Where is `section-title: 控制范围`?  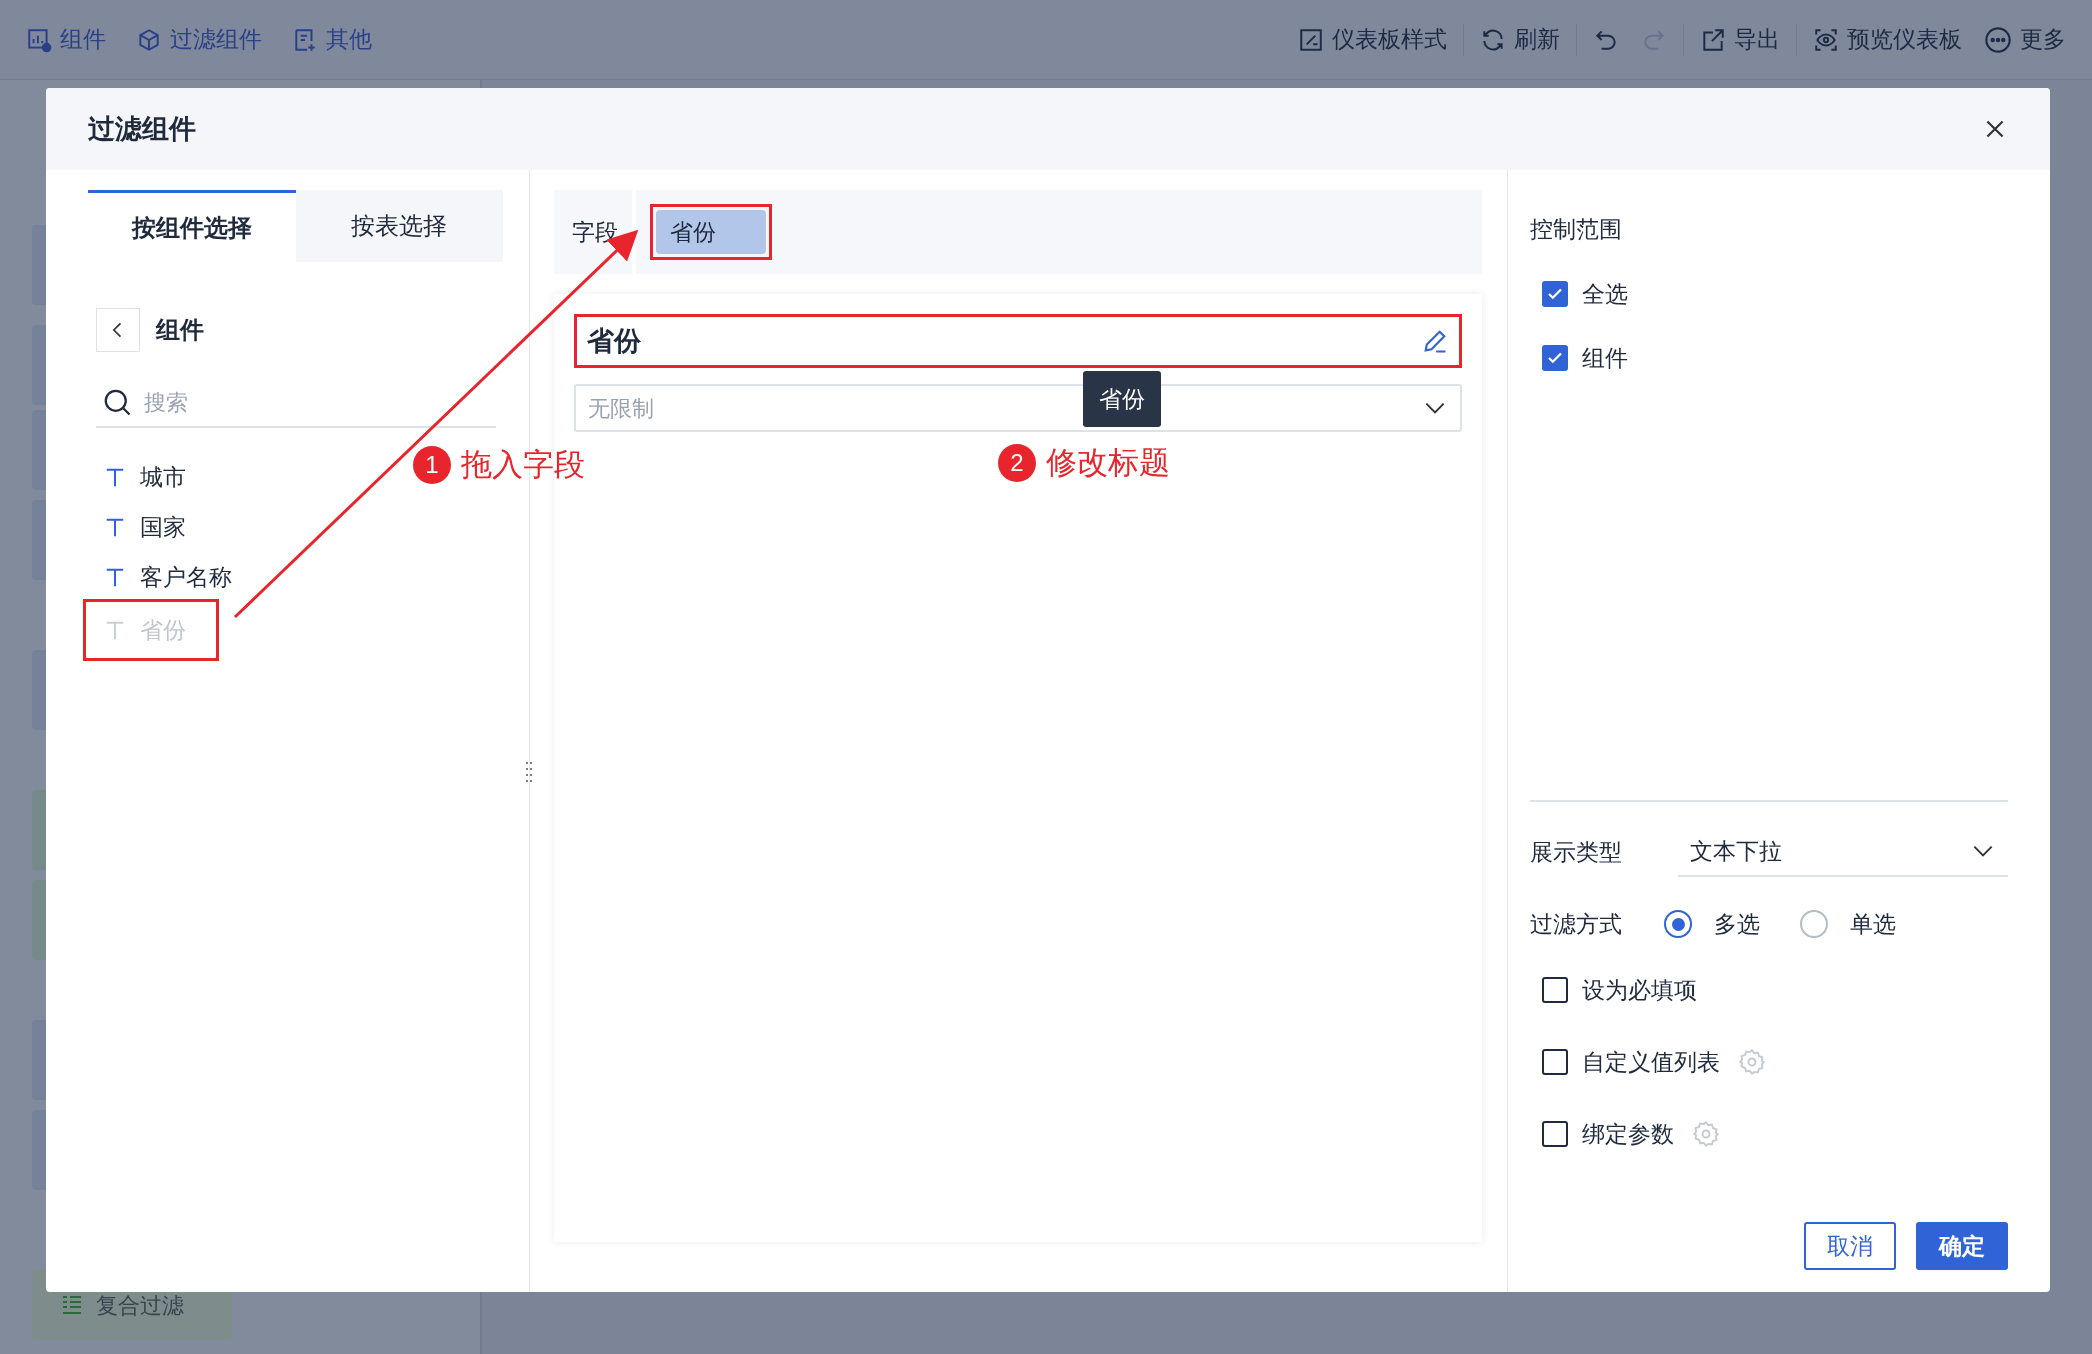 section-title: 控制范围 is located at coordinates (1576, 229).